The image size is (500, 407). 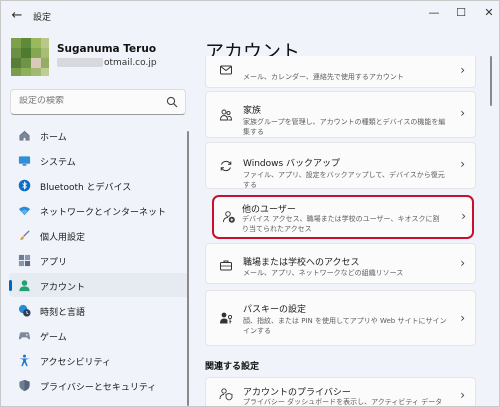 I want to click on sidebar-item-bluetooth: Bluetooth とデバイス, so click(x=99, y=185).